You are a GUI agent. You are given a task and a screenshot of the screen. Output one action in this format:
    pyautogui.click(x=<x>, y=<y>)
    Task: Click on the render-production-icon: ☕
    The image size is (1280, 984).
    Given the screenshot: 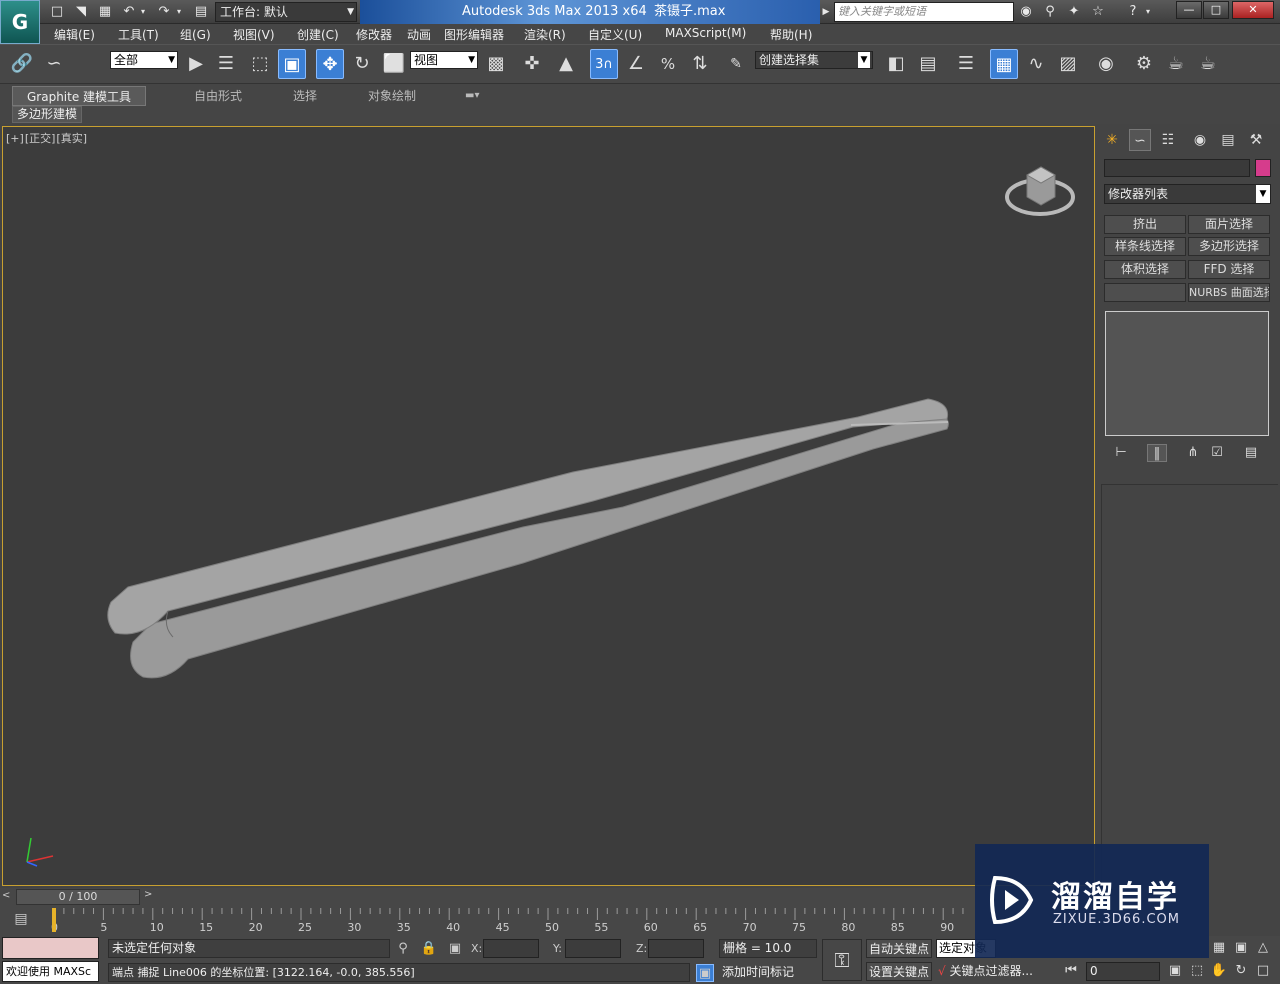 What is the action you would take?
    pyautogui.click(x=1208, y=64)
    